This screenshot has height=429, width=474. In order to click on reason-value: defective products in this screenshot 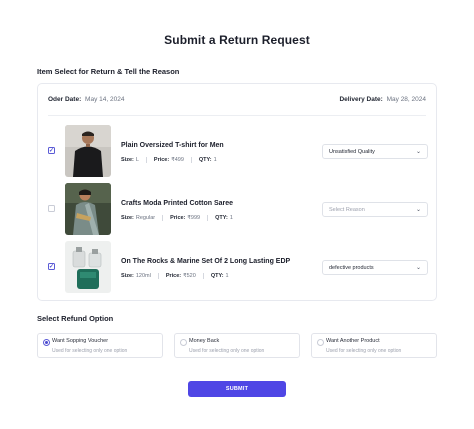, I will do `click(351, 267)`.